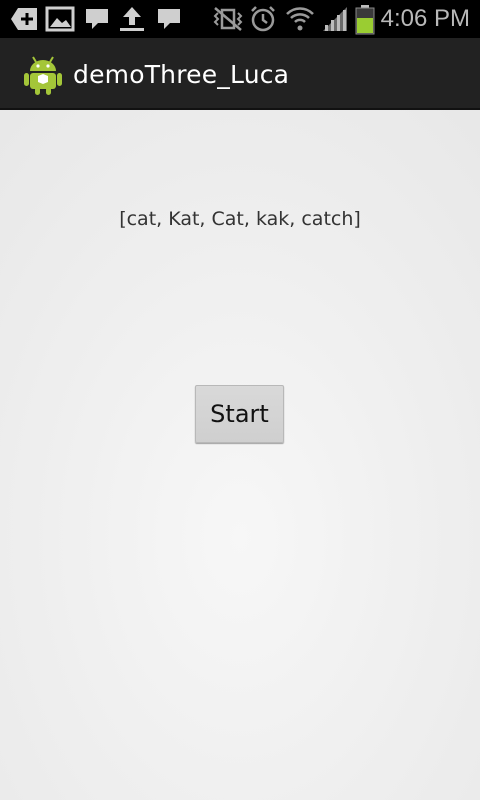 The width and height of the screenshot is (480, 800). What do you see at coordinates (425, 18) in the screenshot?
I see `status-time: 4:06 PM` at bounding box center [425, 18].